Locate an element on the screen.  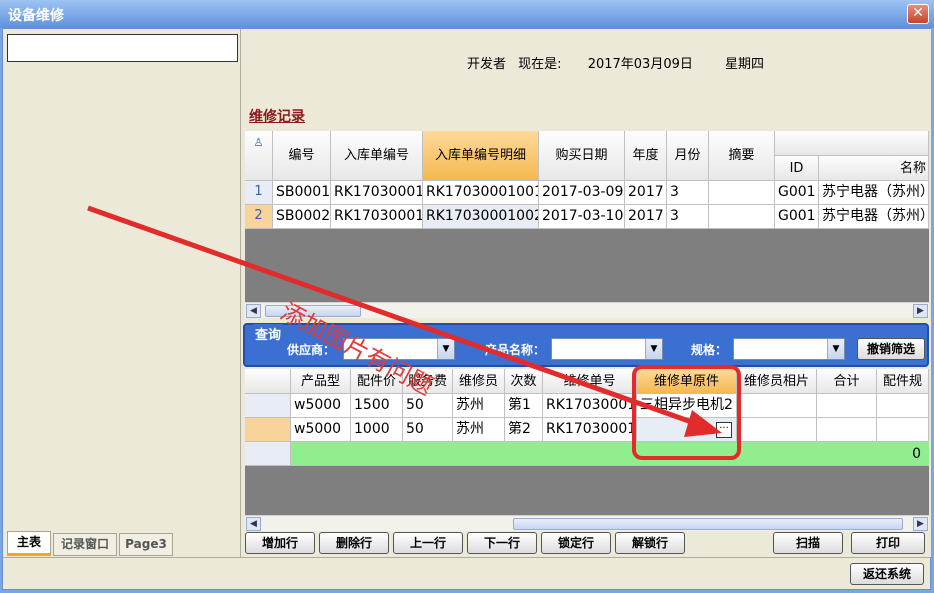
table-cell: 第1 is located at coordinates (524, 406).